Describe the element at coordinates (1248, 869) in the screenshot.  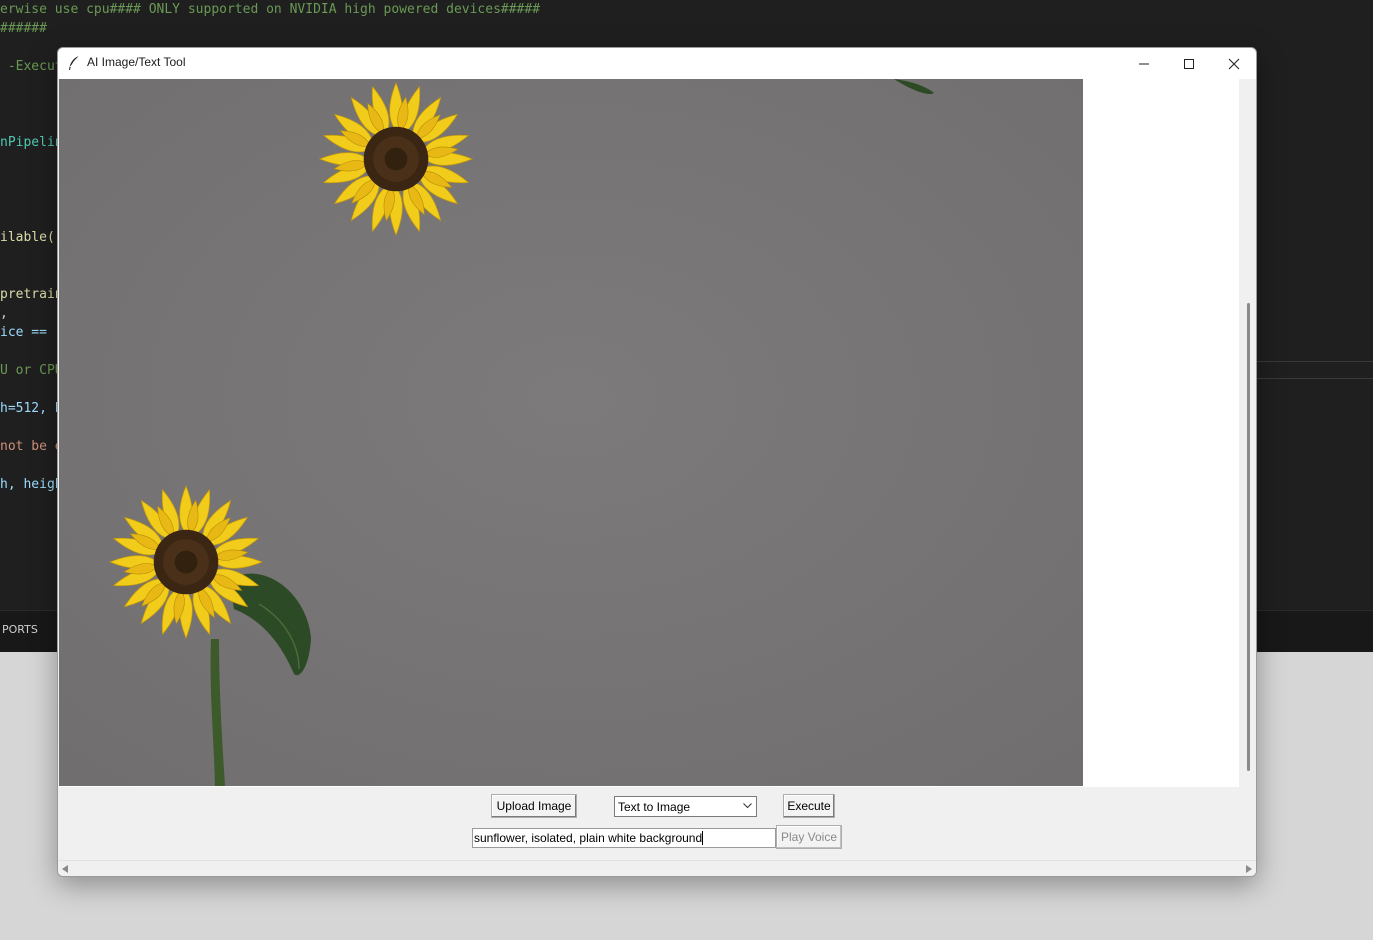
I see `scroll-right-arrow-icon` at that location.